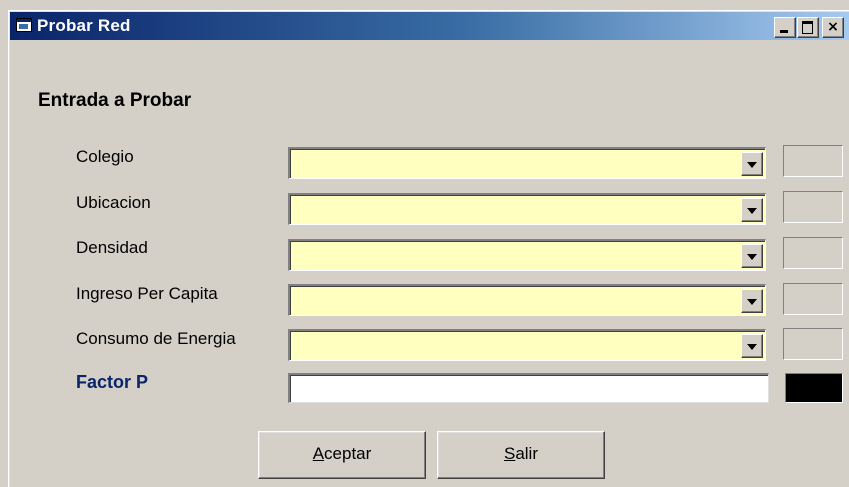  Describe the element at coordinates (813, 207) in the screenshot. I see `ubicacion-indicator` at that location.